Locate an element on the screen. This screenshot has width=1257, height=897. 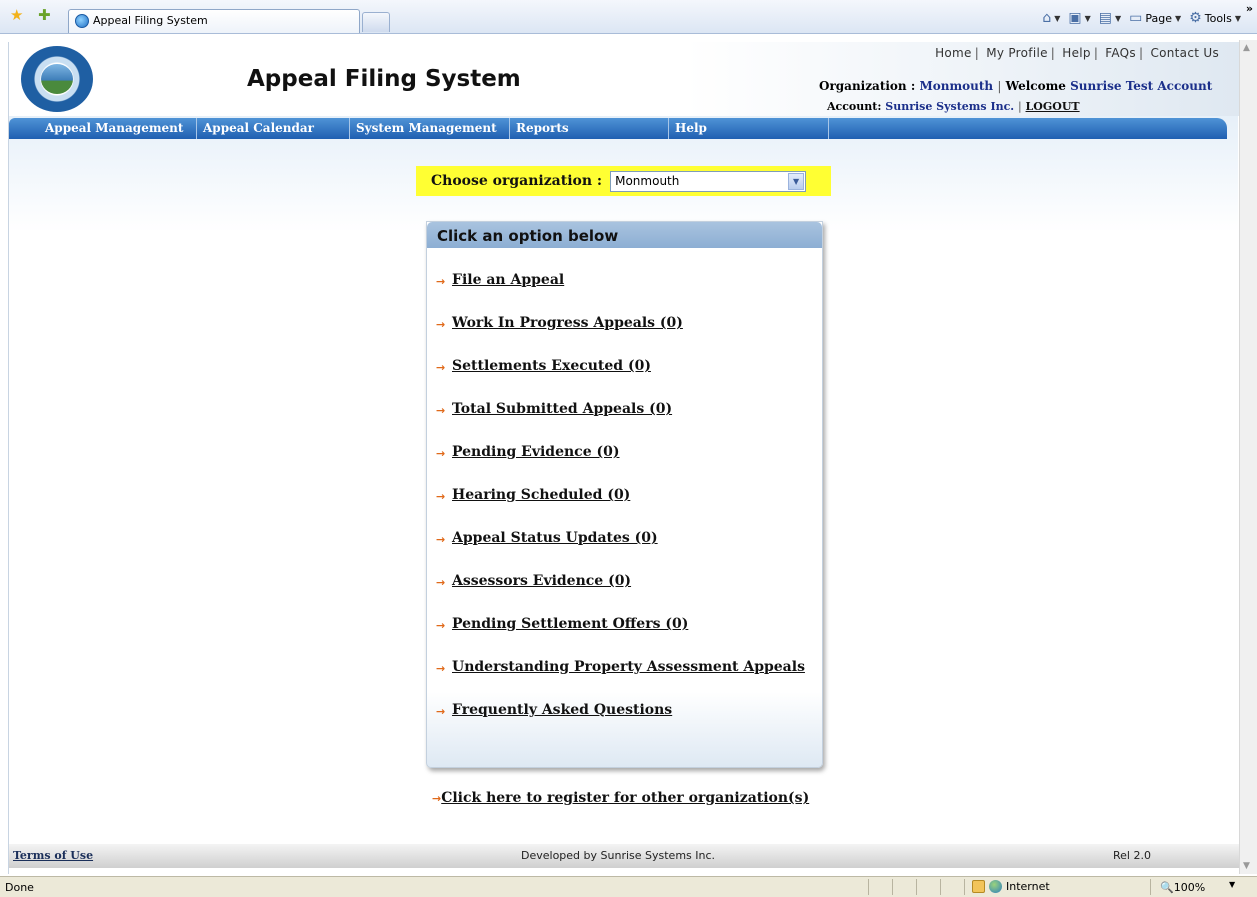
list-item: → Pending Settlement Offers (0) is located at coordinates (624, 637).